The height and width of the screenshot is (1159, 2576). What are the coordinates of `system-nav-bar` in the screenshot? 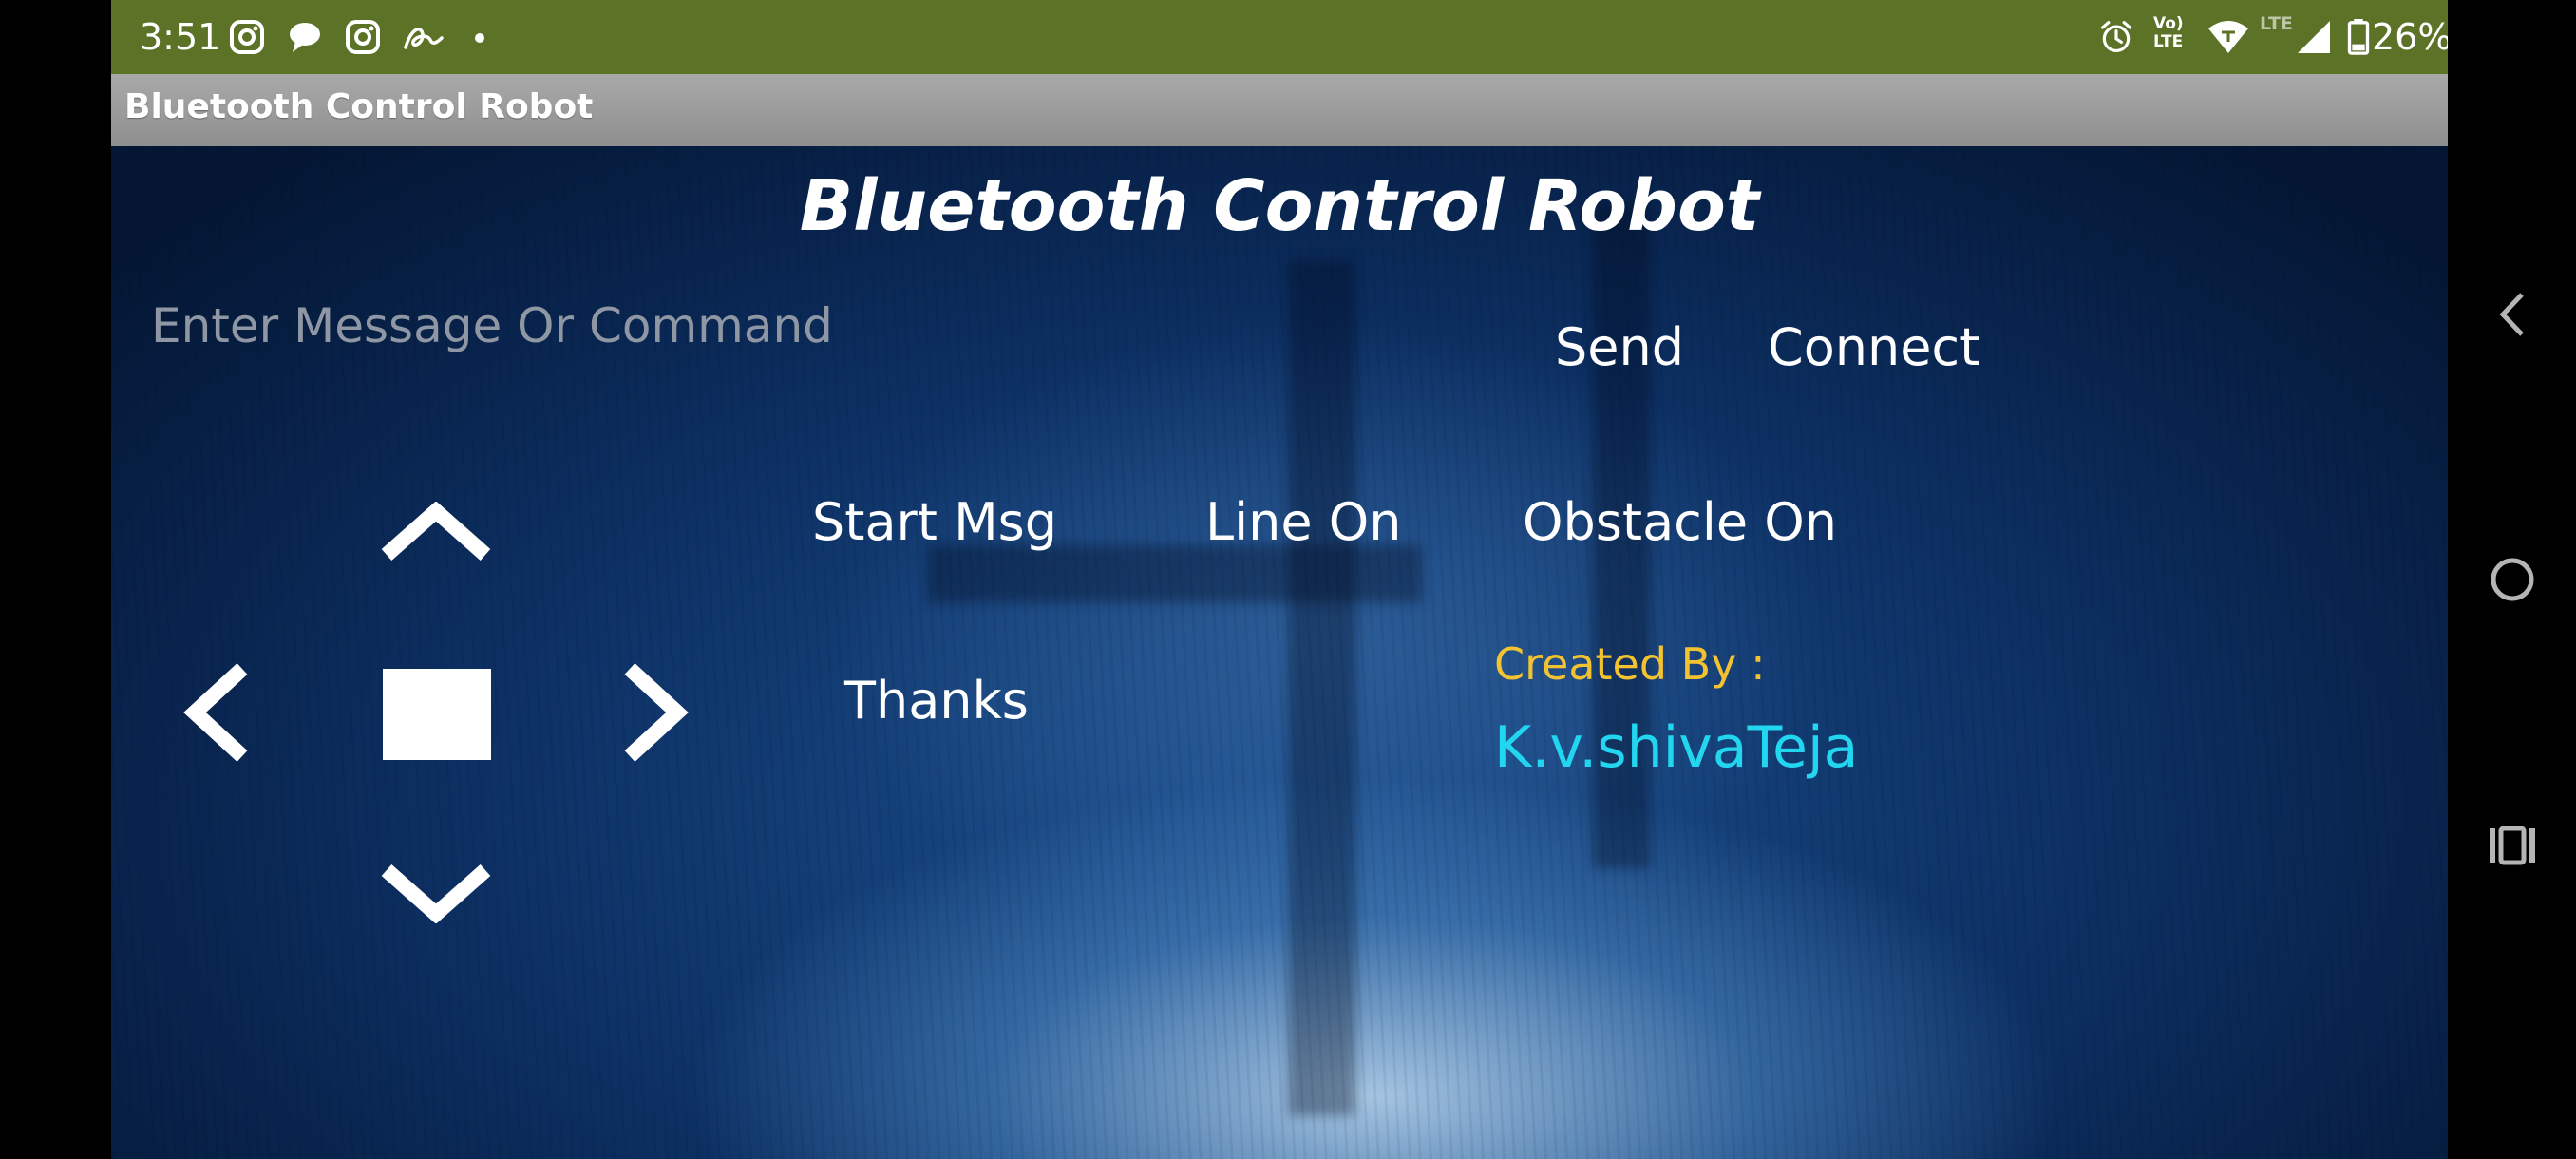 It's located at (2512, 579).